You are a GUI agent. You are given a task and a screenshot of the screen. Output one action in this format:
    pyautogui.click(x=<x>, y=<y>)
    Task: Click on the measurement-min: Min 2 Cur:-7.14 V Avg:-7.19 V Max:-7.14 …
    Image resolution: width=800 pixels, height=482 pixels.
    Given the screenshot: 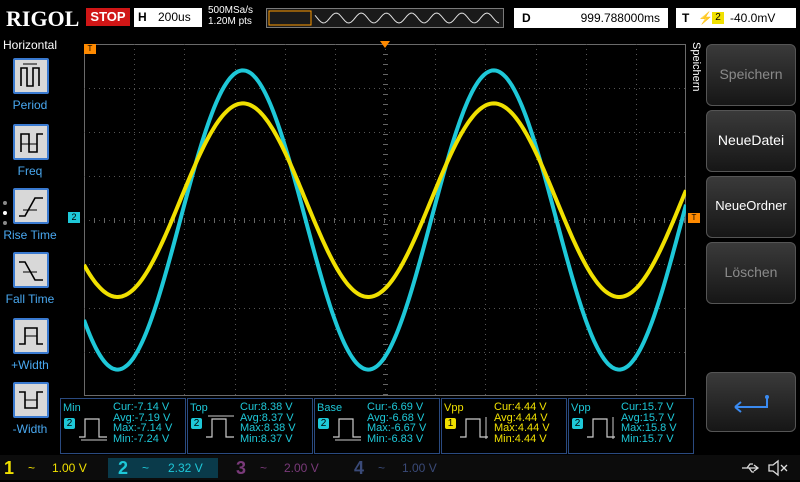 What is the action you would take?
    pyautogui.click(x=123, y=426)
    